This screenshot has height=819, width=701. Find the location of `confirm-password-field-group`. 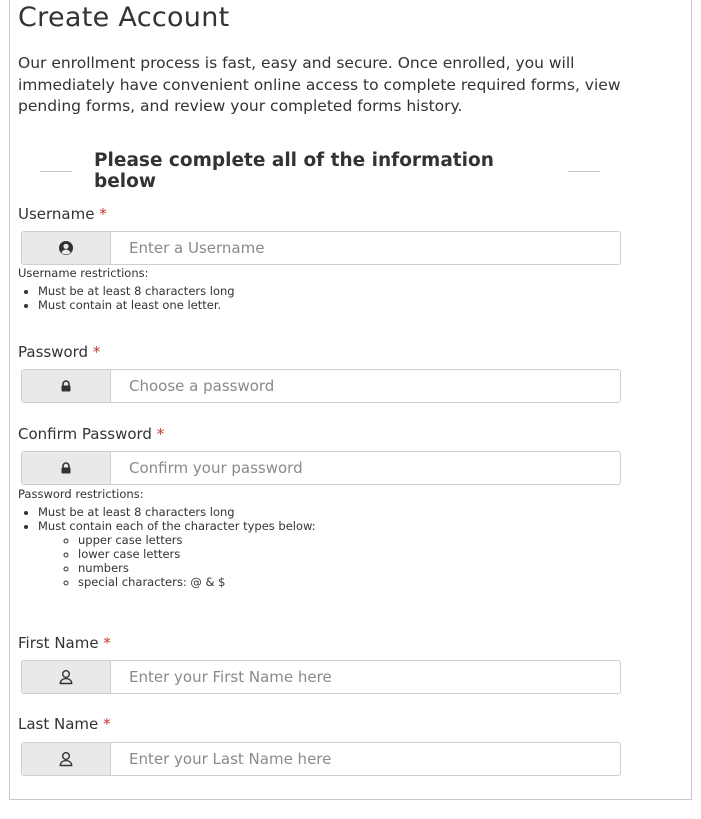

confirm-password-field-group is located at coordinates (321, 468).